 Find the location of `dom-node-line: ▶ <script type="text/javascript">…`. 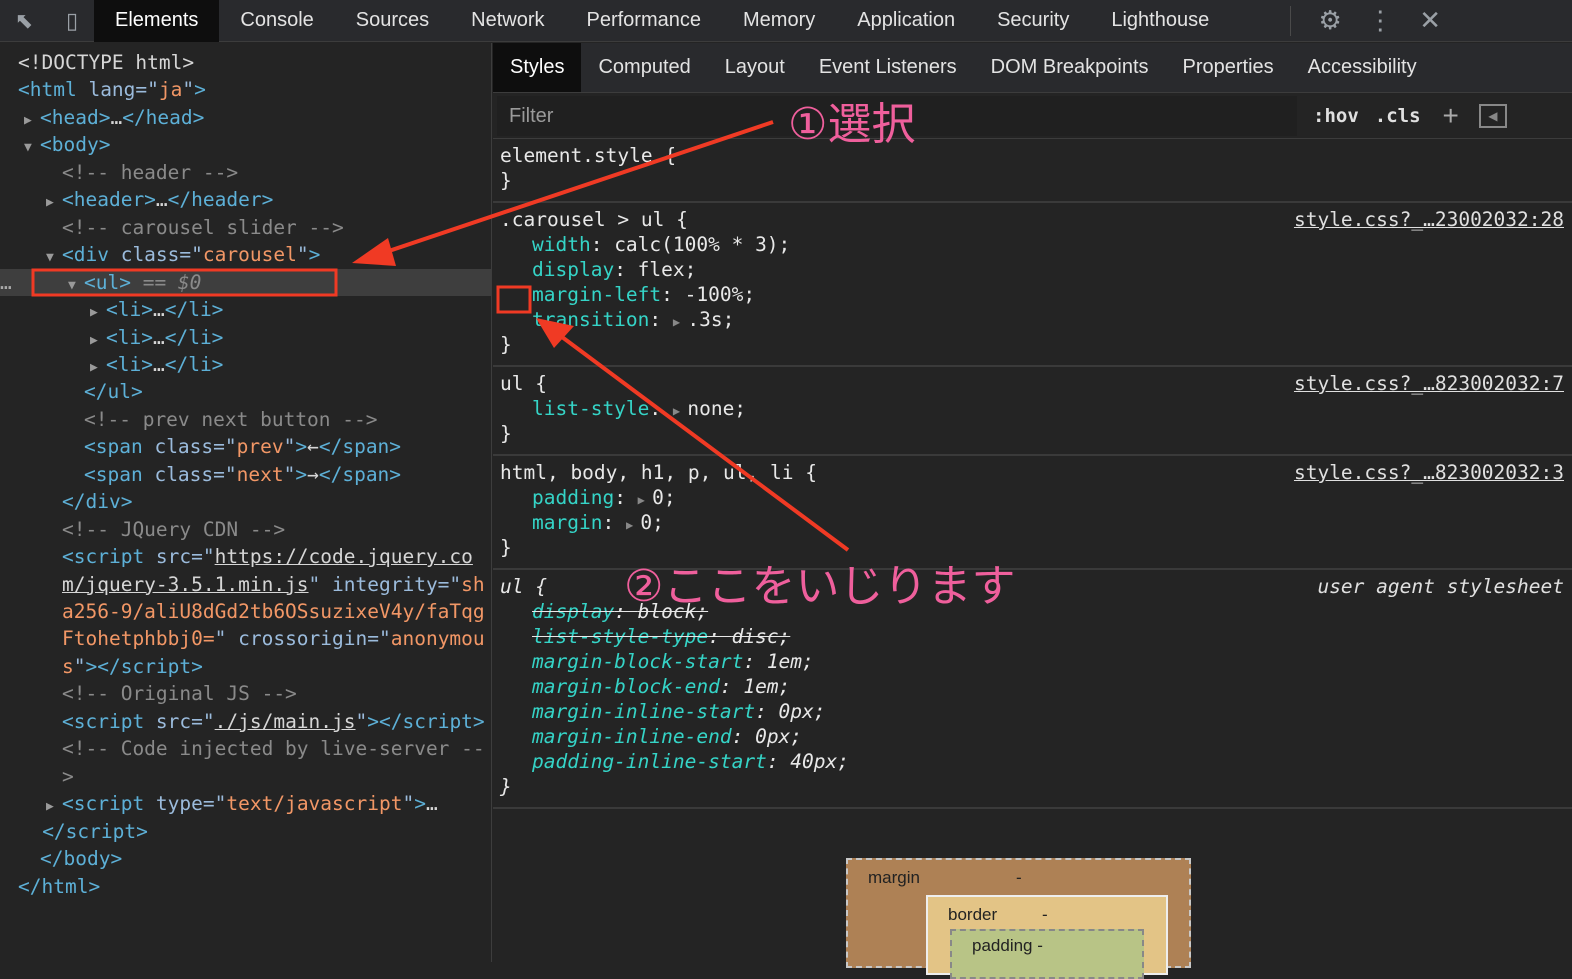

dom-node-line: ▶ <script type="text/javascript">… is located at coordinates (245, 805).